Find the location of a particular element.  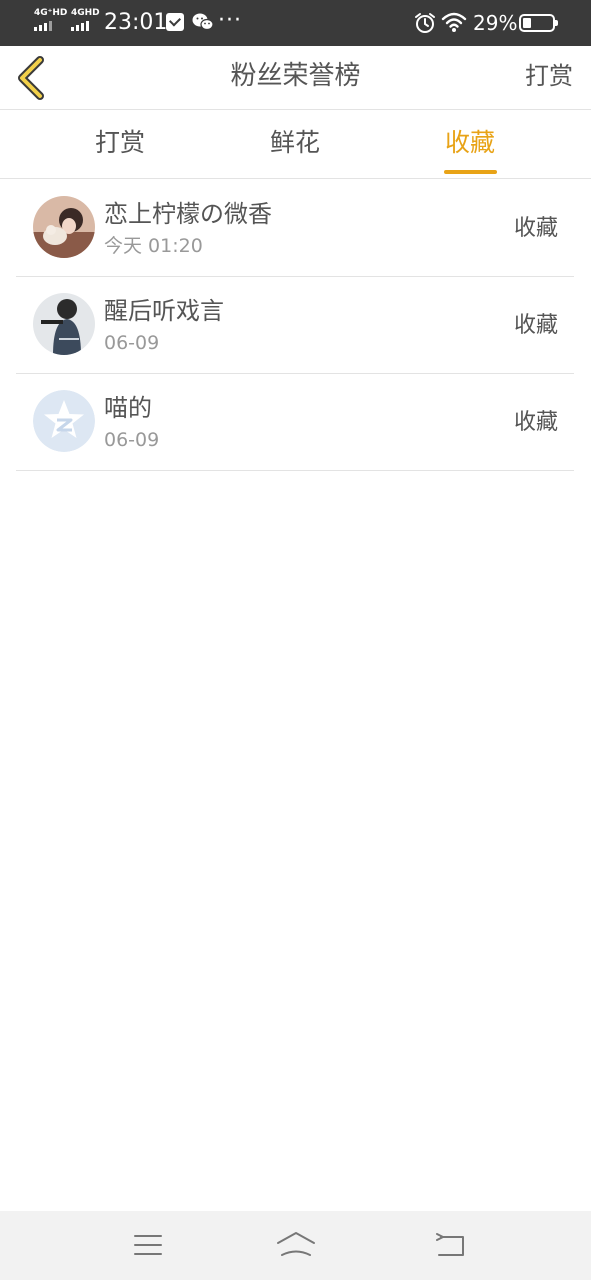

fan-name: 喵的 is located at coordinates (128, 408).